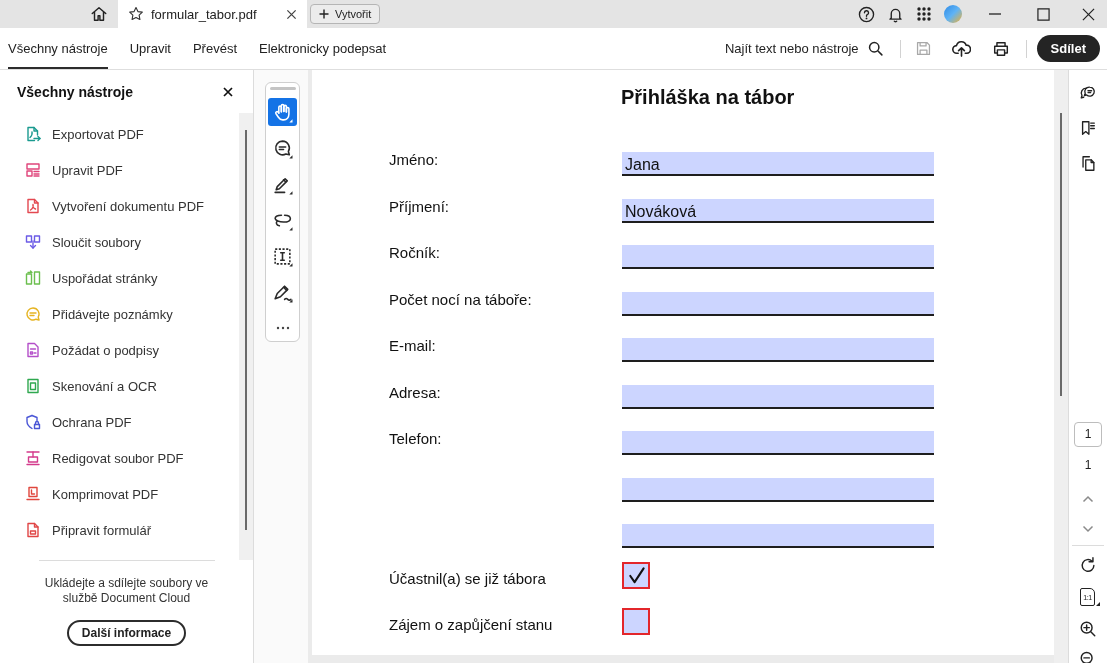 This screenshot has width=1107, height=663. Describe the element at coordinates (1000, 48) in the screenshot. I see `printer-icon` at that location.